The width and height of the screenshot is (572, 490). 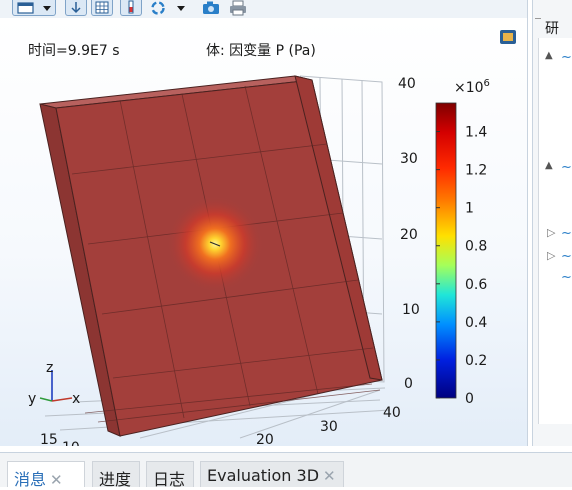 I want to click on x-tick-label: 20, so click(x=265, y=439).